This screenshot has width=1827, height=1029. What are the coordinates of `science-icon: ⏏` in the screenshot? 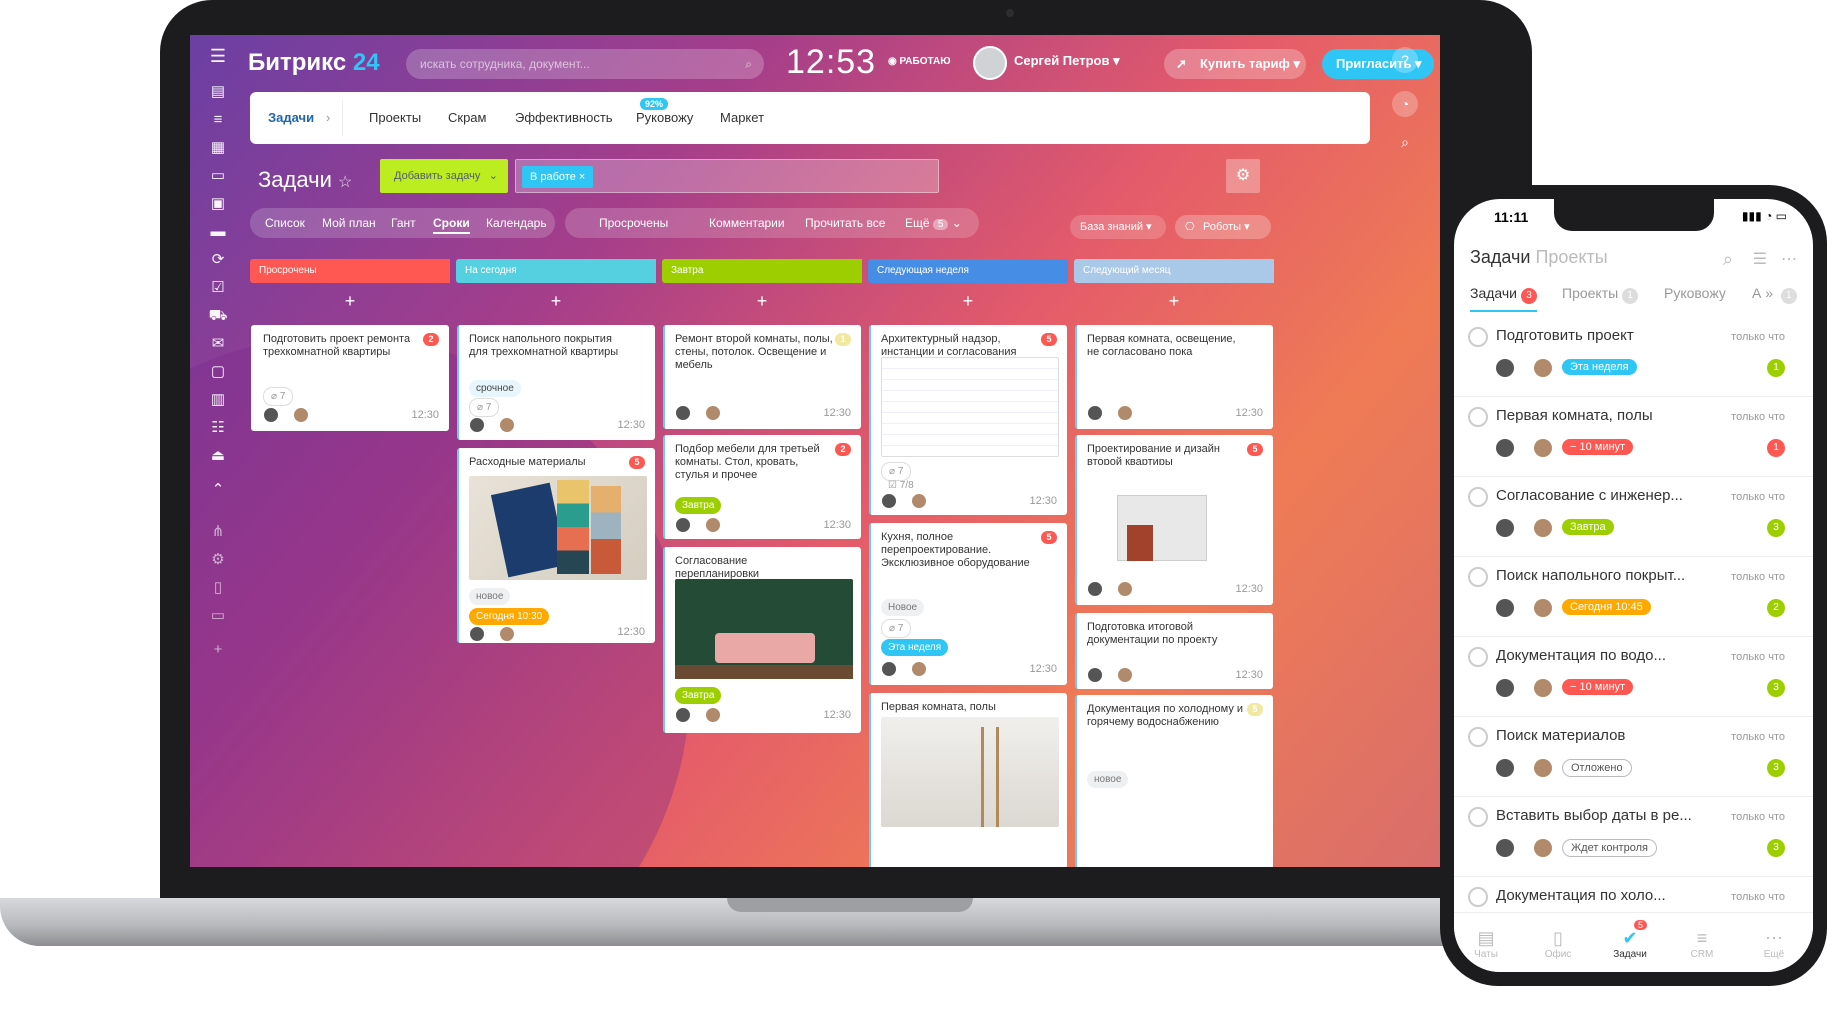 It's located at (218, 456).